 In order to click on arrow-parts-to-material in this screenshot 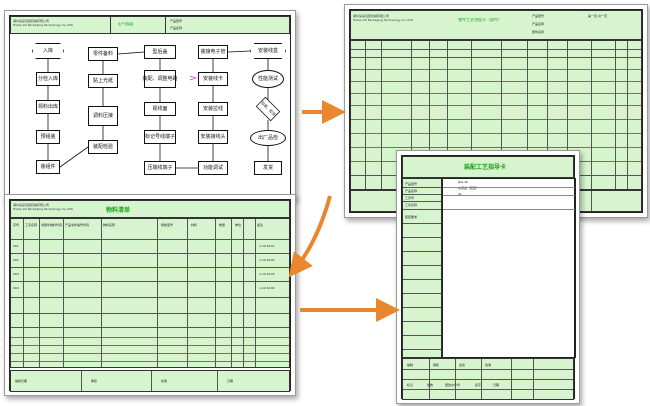, I will do `click(310, 236)`.